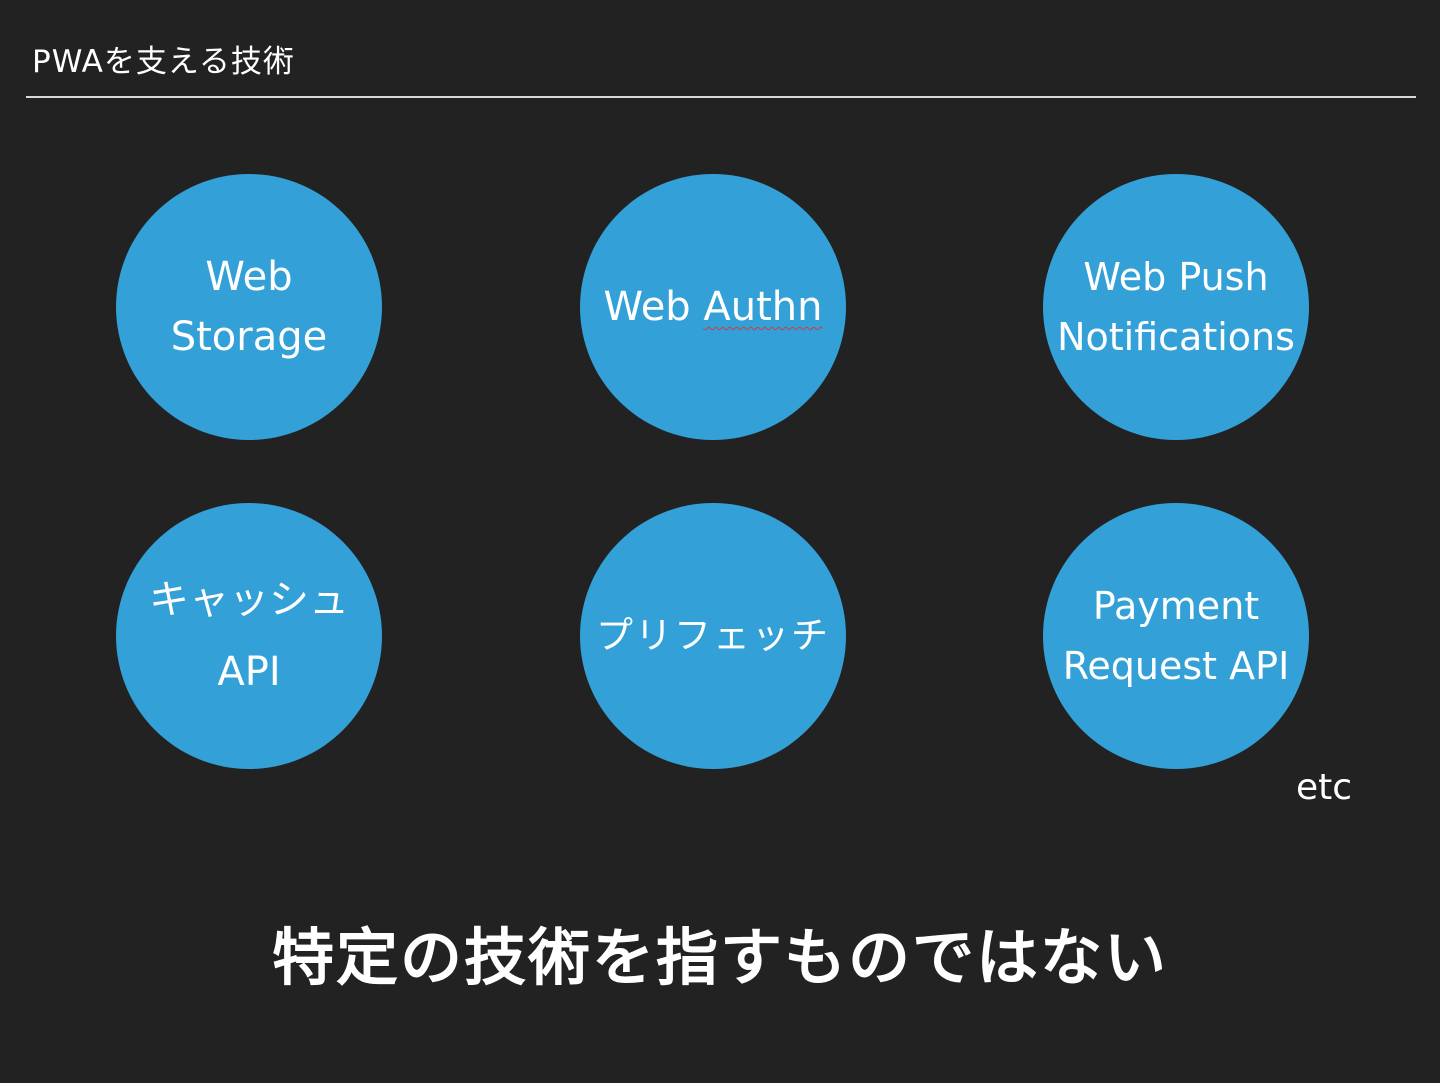  I want to click on tech-label-line2: Storage, so click(249, 337).